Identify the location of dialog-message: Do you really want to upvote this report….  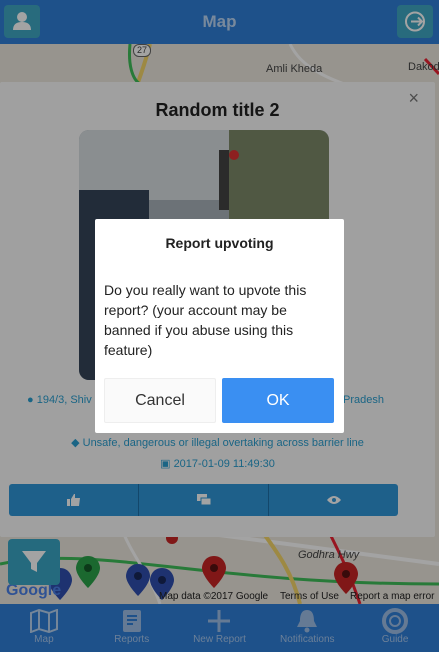
(205, 320).